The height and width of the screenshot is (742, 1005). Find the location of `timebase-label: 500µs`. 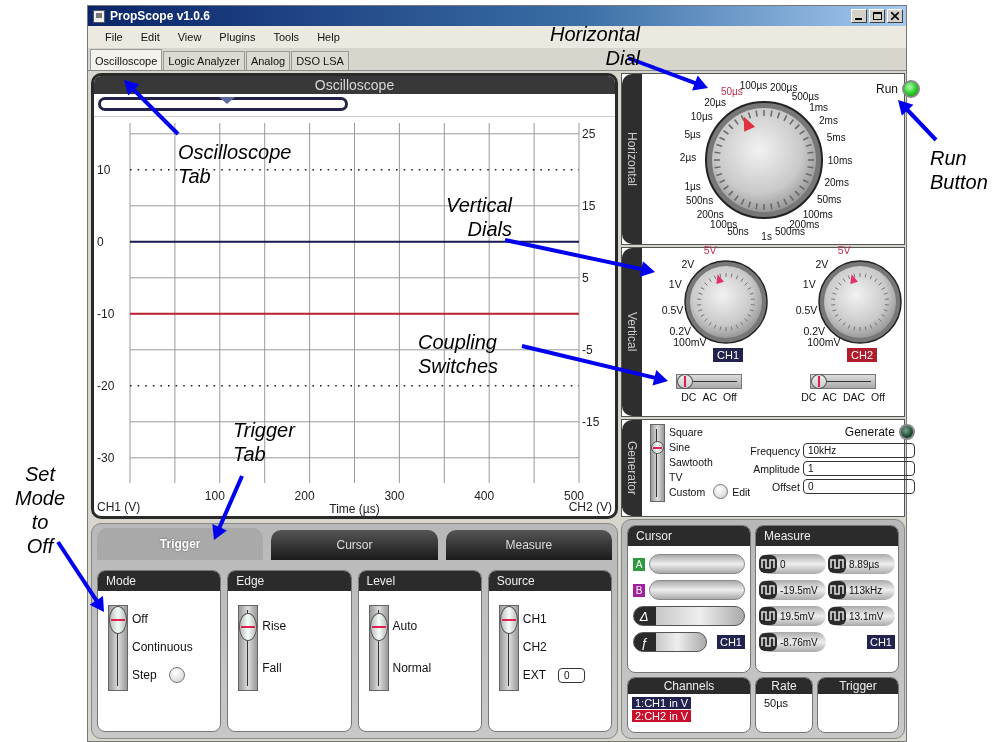

timebase-label: 500µs is located at coordinates (805, 96).